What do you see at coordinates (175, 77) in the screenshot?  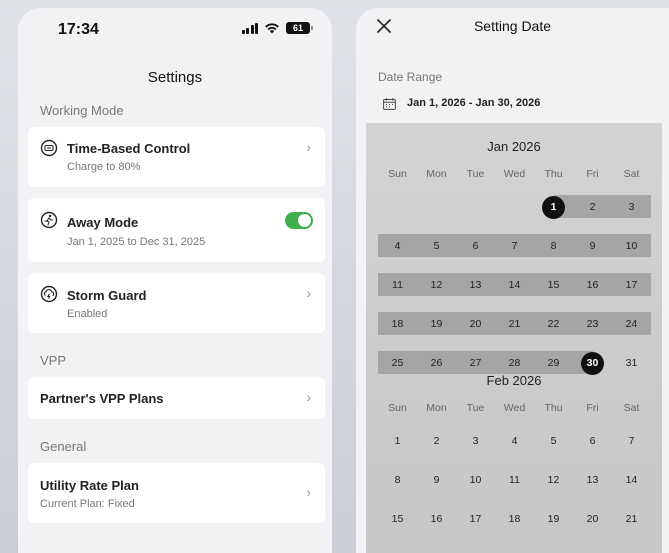 I see `page-title: Settings` at bounding box center [175, 77].